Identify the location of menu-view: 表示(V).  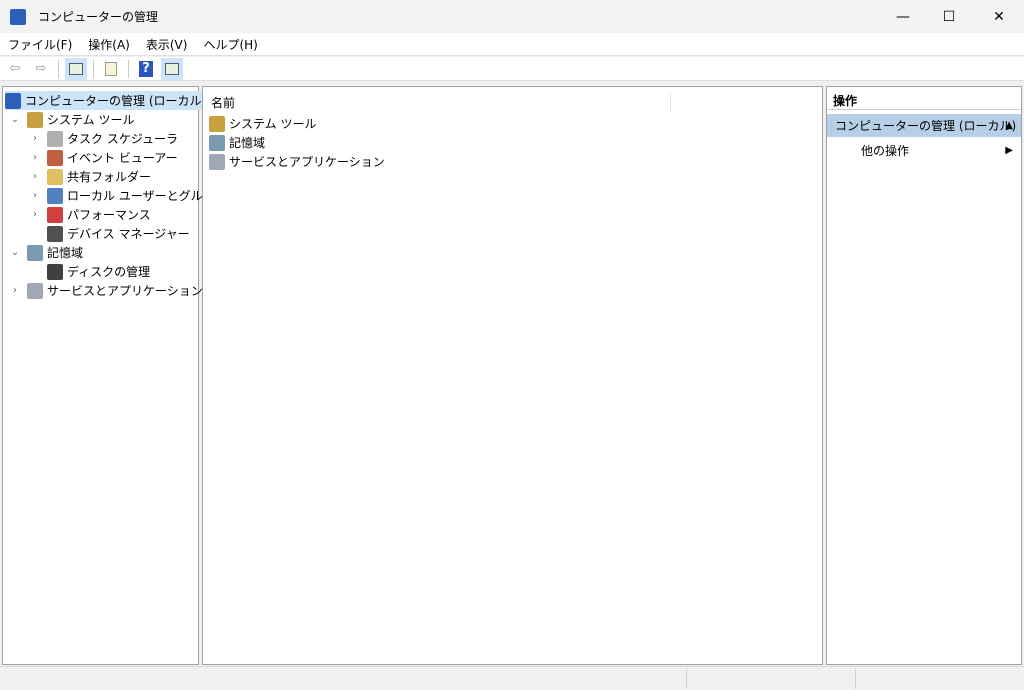
(167, 44).